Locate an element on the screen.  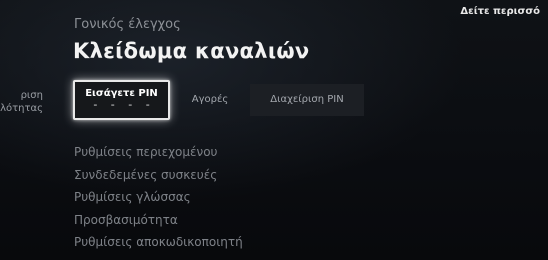
tab-partial-left-line2: λότητας is located at coordinates (21, 108).